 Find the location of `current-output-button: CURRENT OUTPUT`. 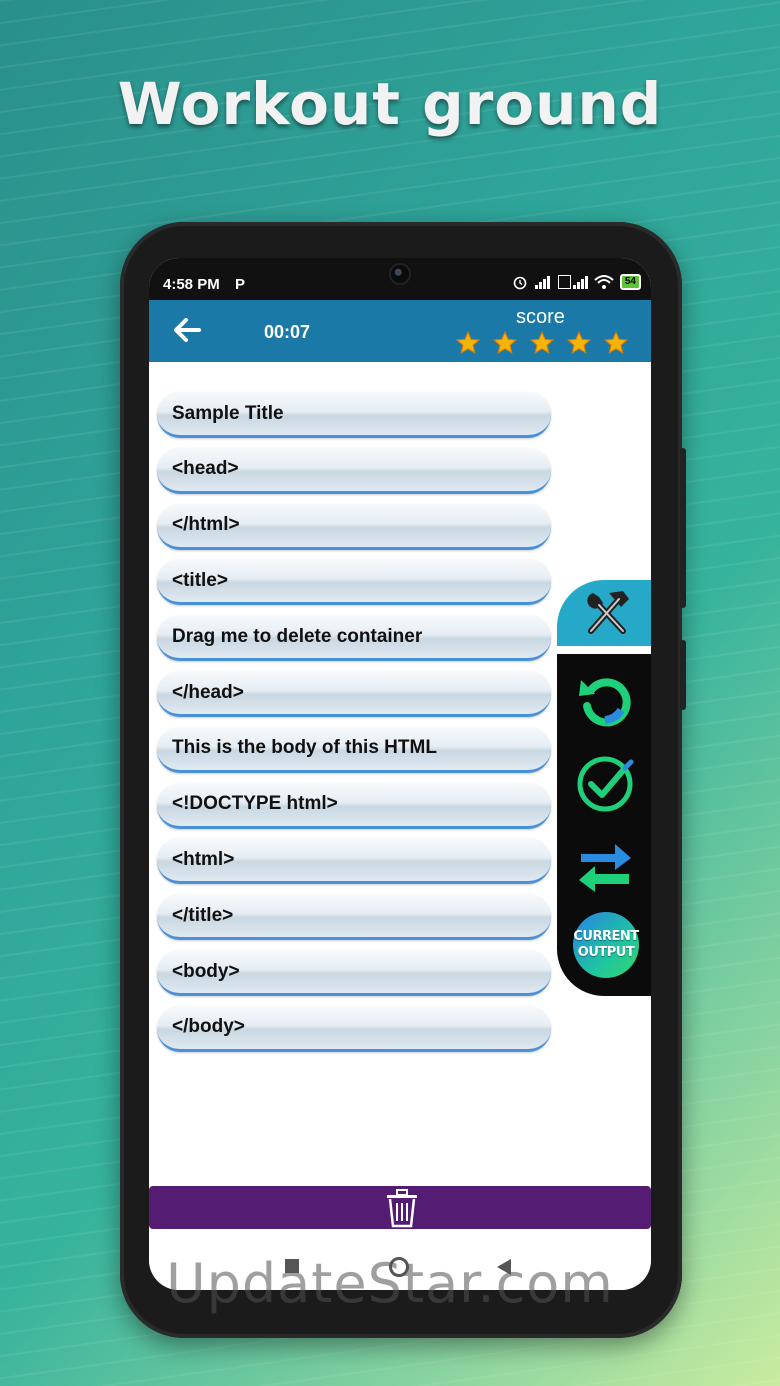

current-output-button: CURRENT OUTPUT is located at coordinates (606, 945).